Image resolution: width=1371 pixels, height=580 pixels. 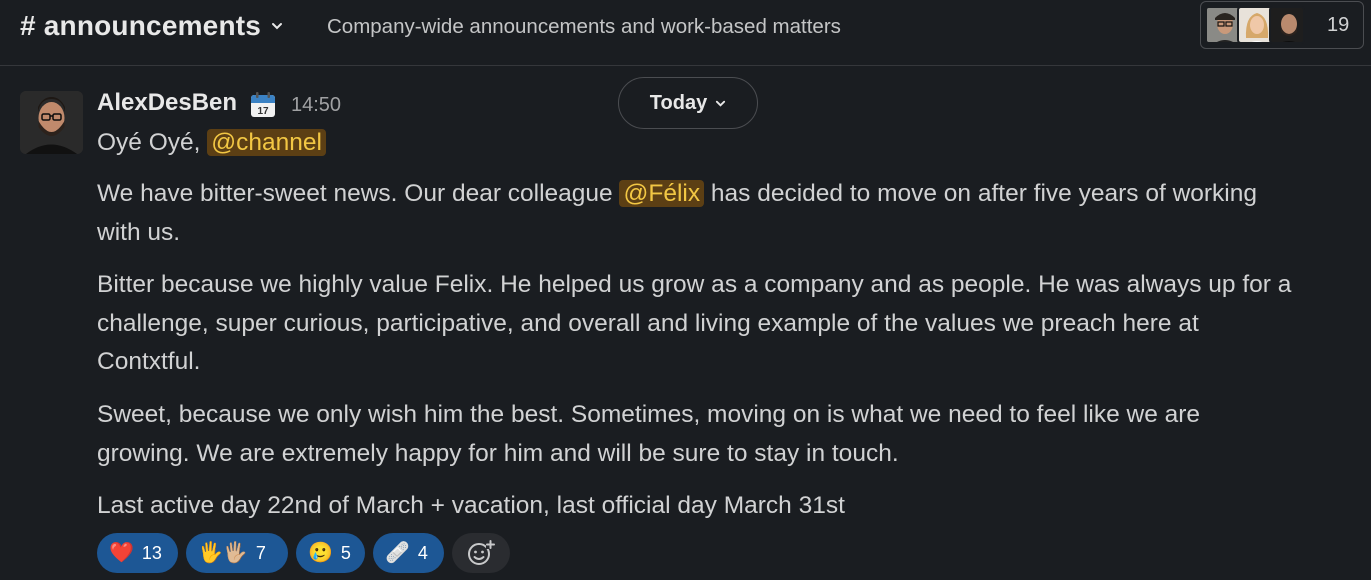 I want to click on reaction-count: 5, so click(x=345, y=552).